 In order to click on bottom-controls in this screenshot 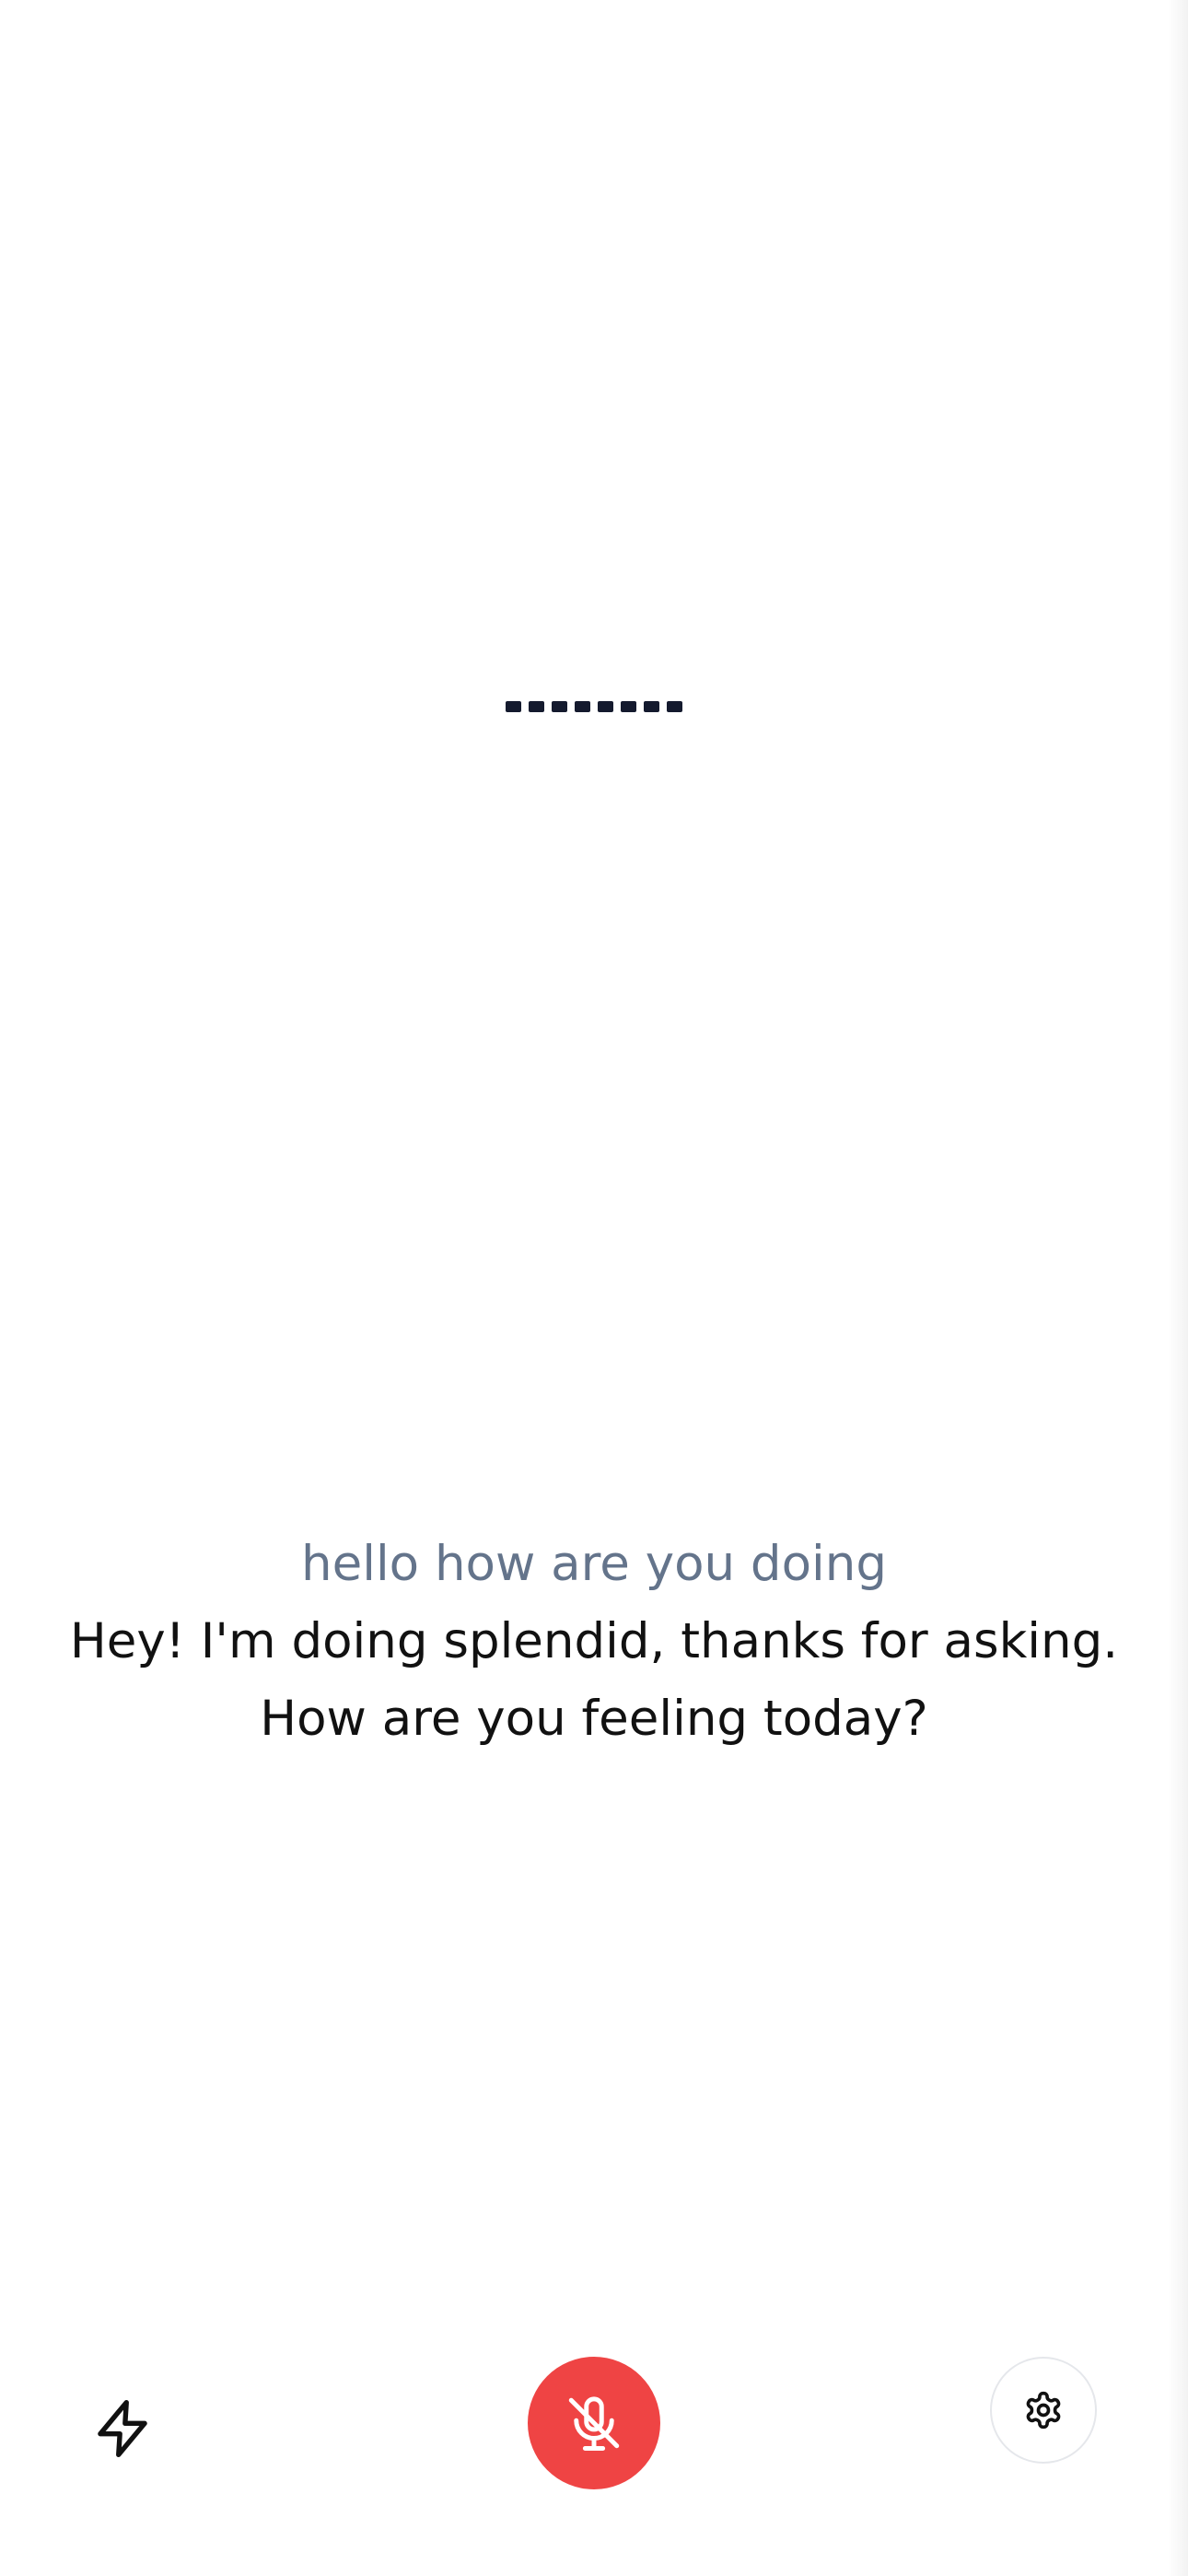, I will do `click(594, 2421)`.